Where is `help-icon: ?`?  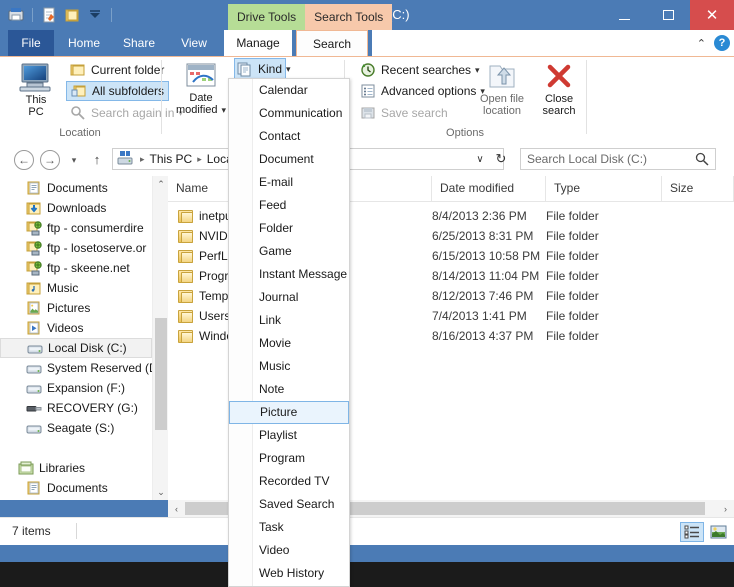 help-icon: ? is located at coordinates (722, 43).